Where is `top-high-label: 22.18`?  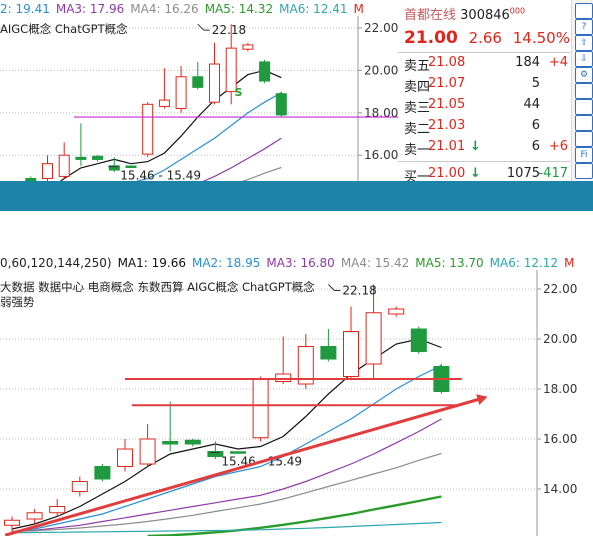 top-high-label: 22.18 is located at coordinates (229, 30).